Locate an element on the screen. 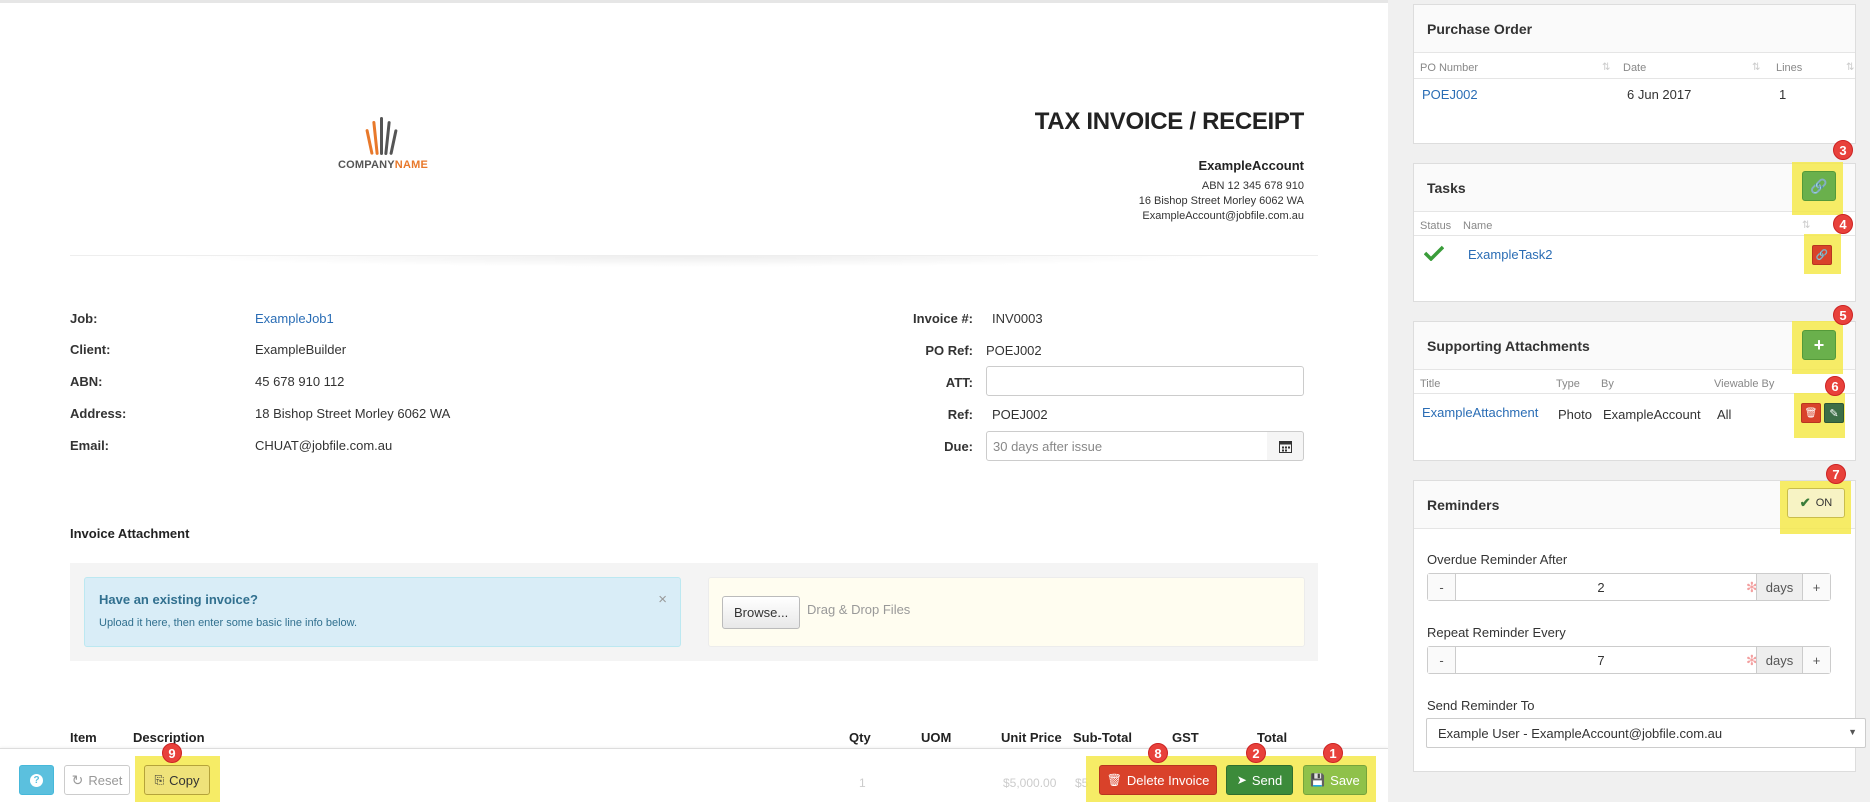 This screenshot has width=1870, height=802. plus-icon: + is located at coordinates (1819, 344).